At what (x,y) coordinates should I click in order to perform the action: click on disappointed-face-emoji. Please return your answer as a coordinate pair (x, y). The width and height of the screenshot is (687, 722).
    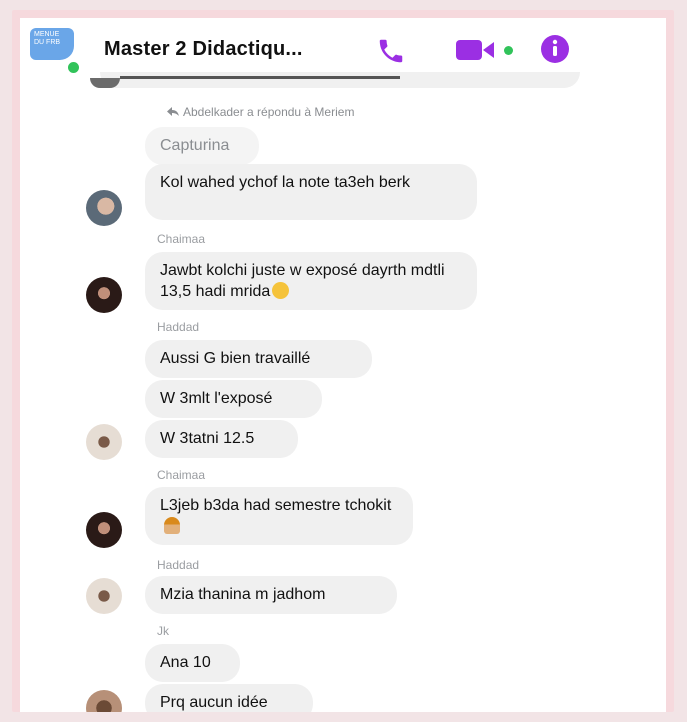
    Looking at the image, I should click on (281, 290).